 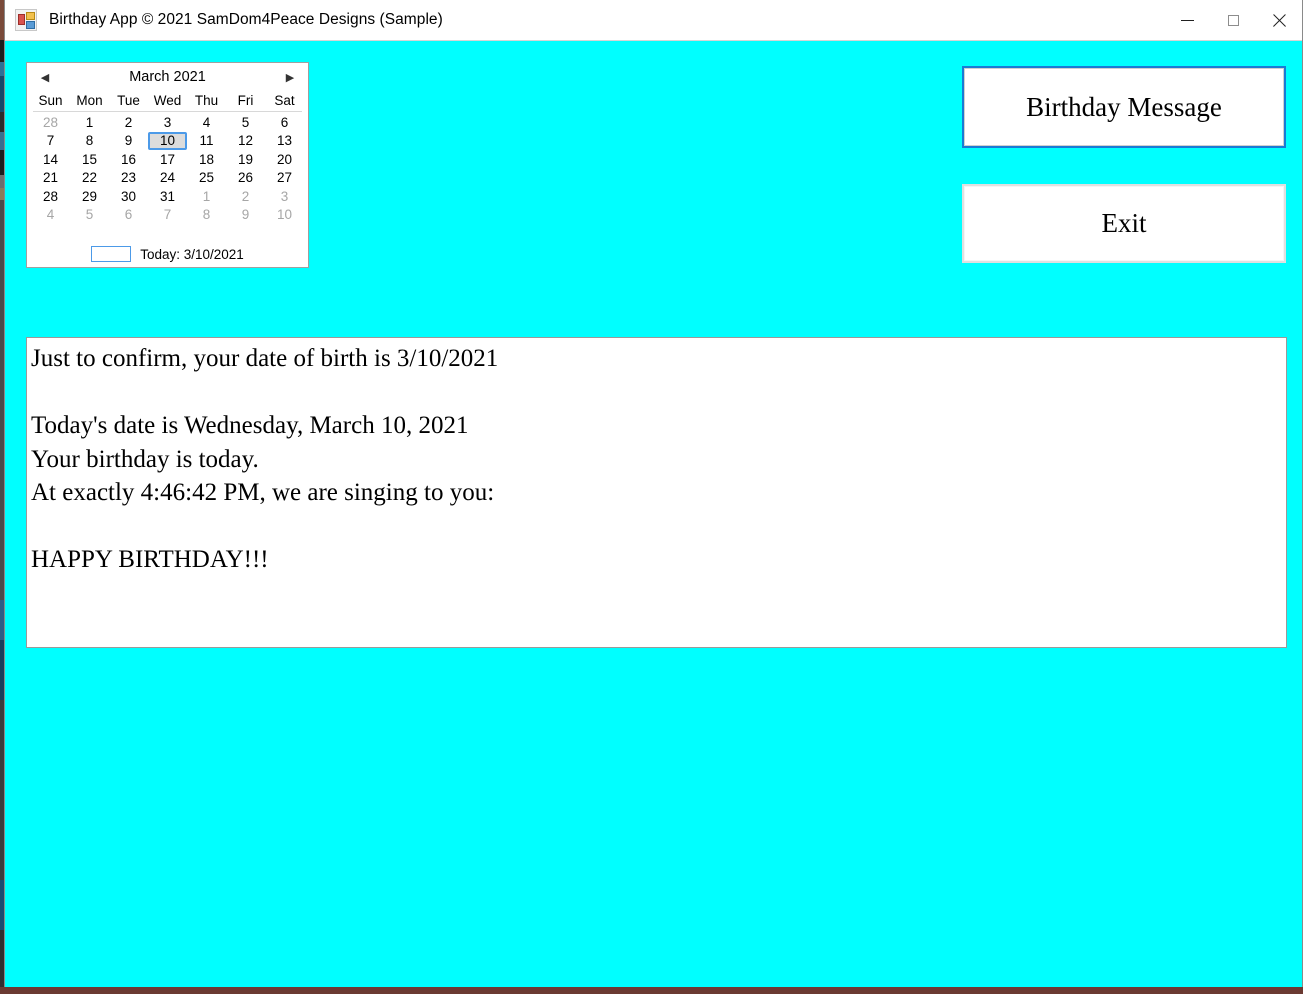 I want to click on calendar-month-title: March 2021, so click(x=167, y=77).